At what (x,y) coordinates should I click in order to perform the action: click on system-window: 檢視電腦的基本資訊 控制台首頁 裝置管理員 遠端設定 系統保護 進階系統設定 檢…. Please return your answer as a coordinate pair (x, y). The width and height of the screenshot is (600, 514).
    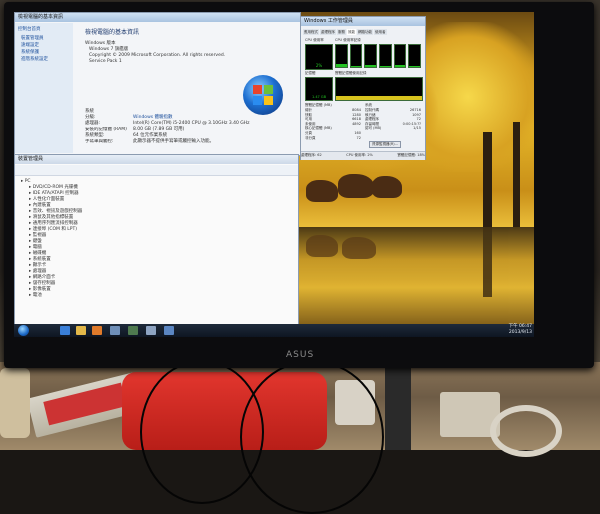
    Looking at the image, I should click on (157, 84).